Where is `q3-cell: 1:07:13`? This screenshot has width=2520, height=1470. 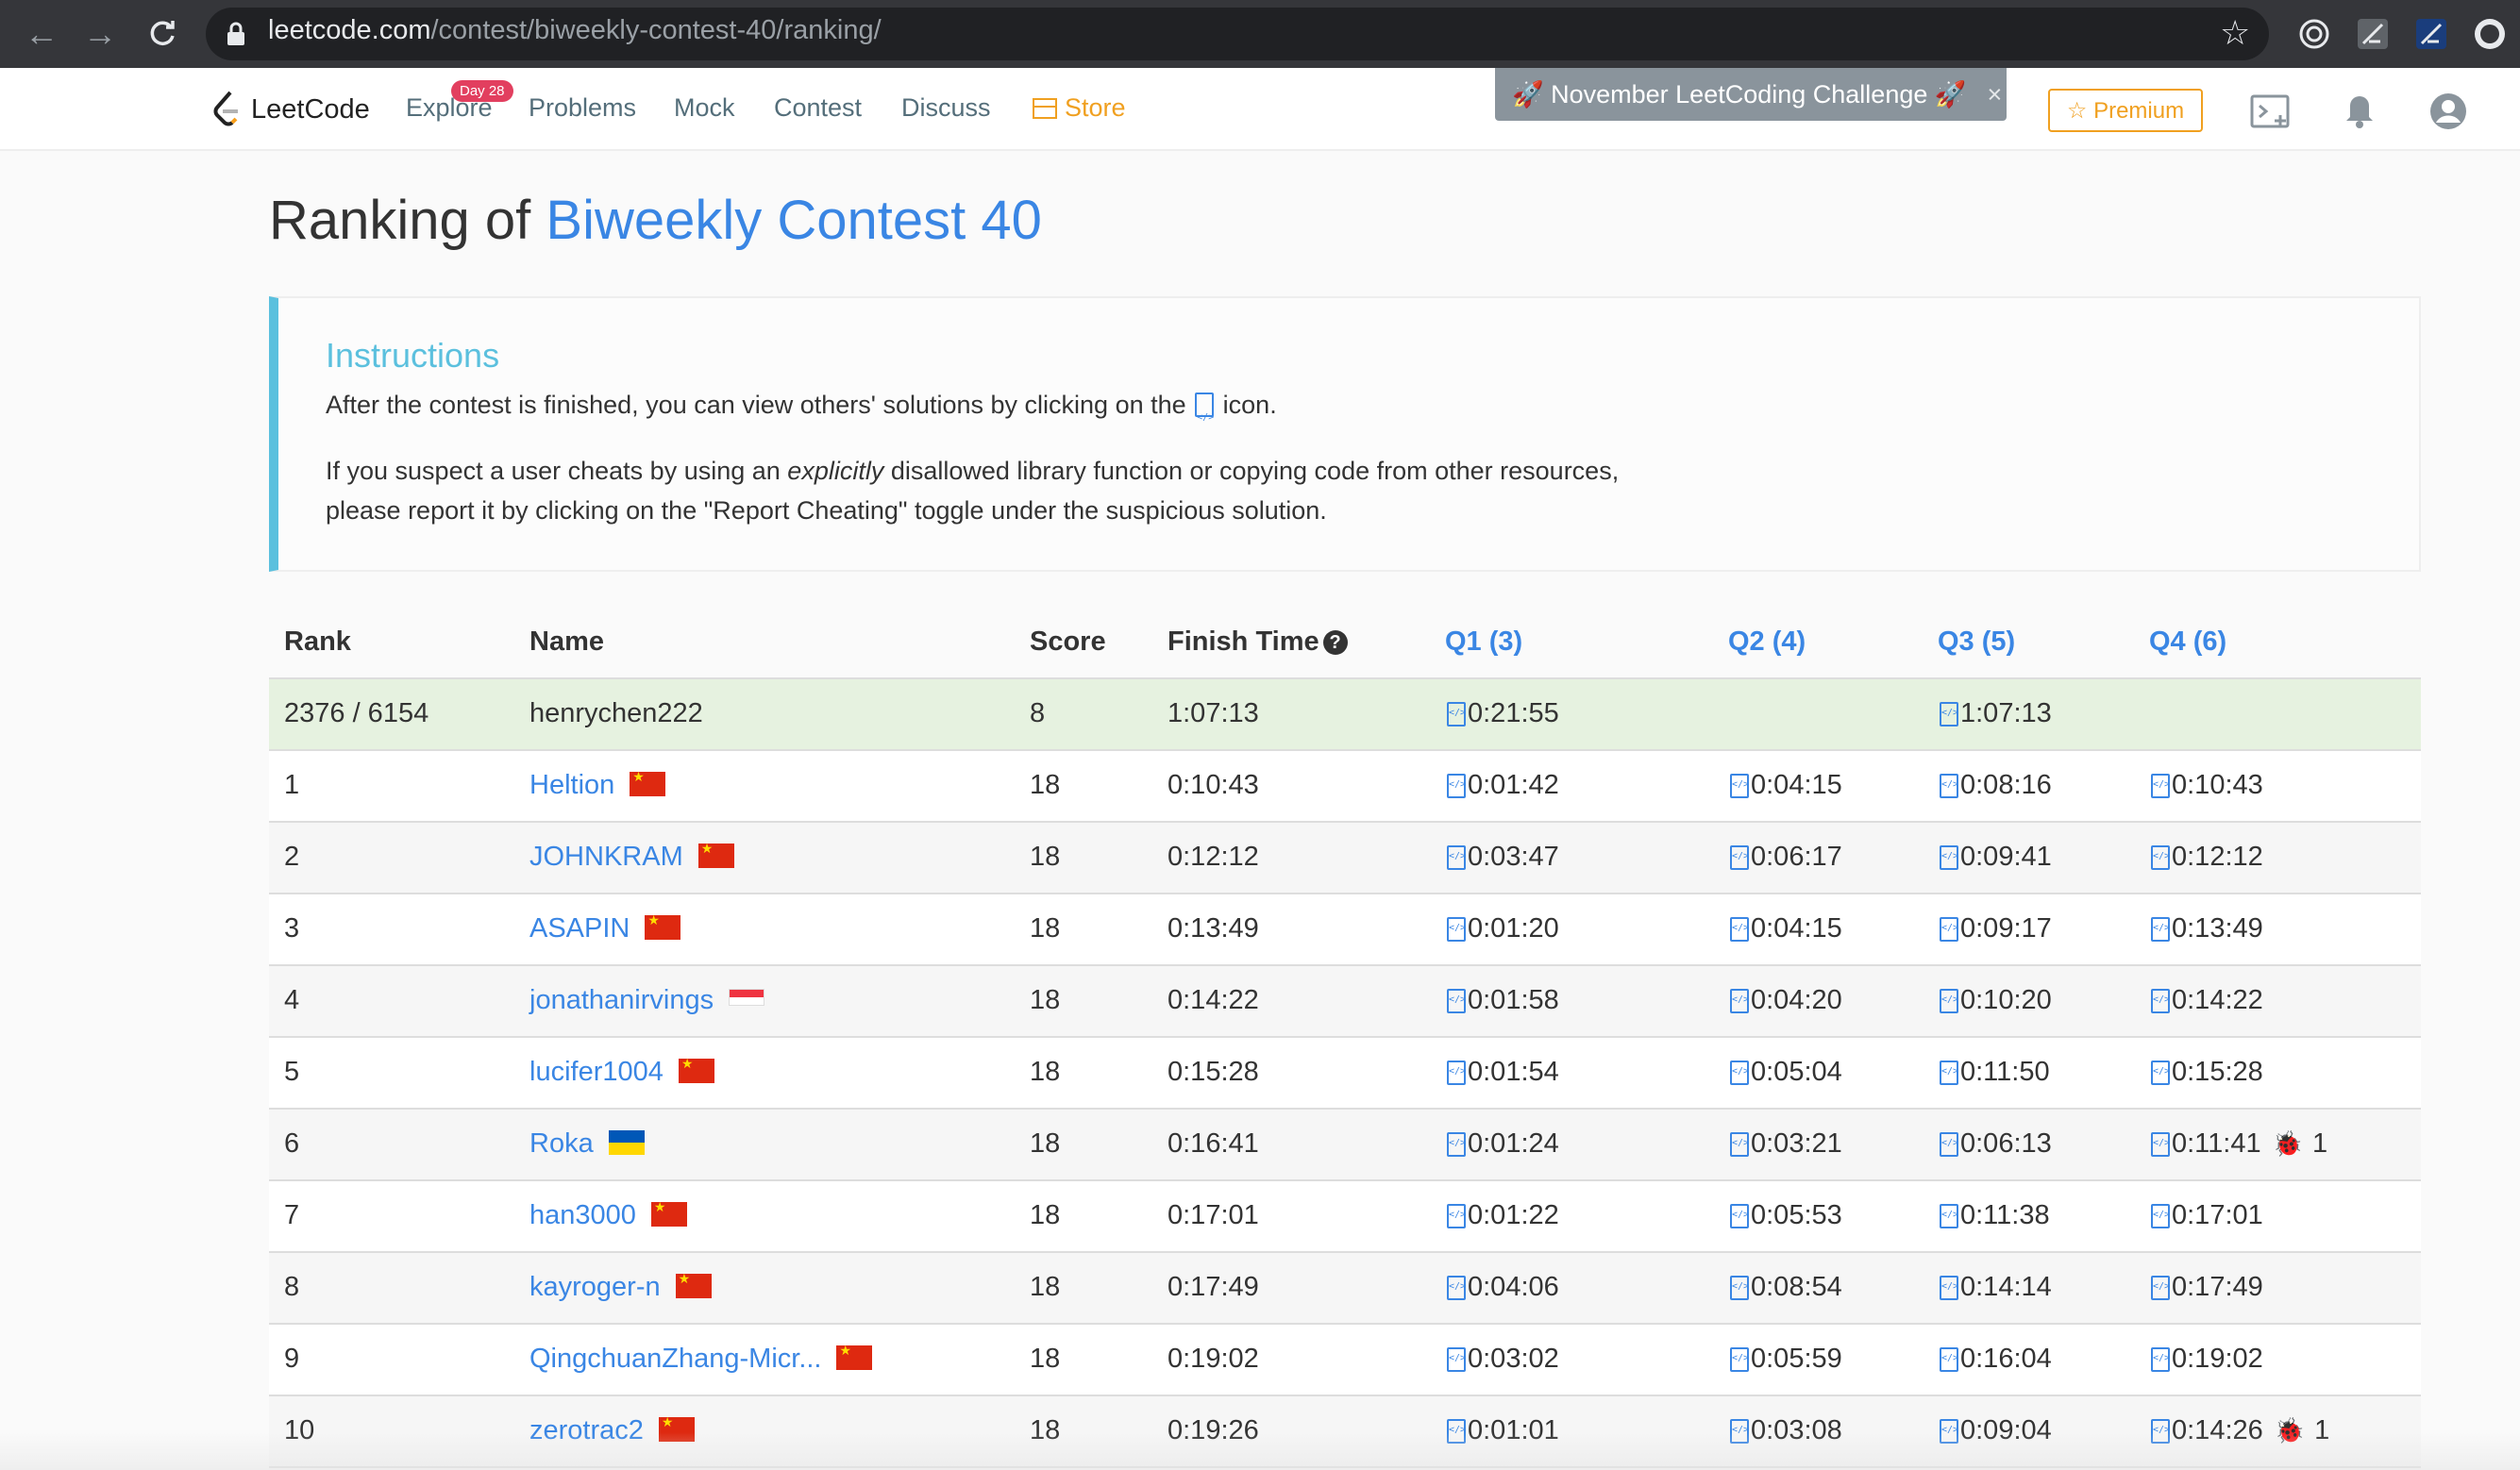 q3-cell: 1:07:13 is located at coordinates (1995, 713).